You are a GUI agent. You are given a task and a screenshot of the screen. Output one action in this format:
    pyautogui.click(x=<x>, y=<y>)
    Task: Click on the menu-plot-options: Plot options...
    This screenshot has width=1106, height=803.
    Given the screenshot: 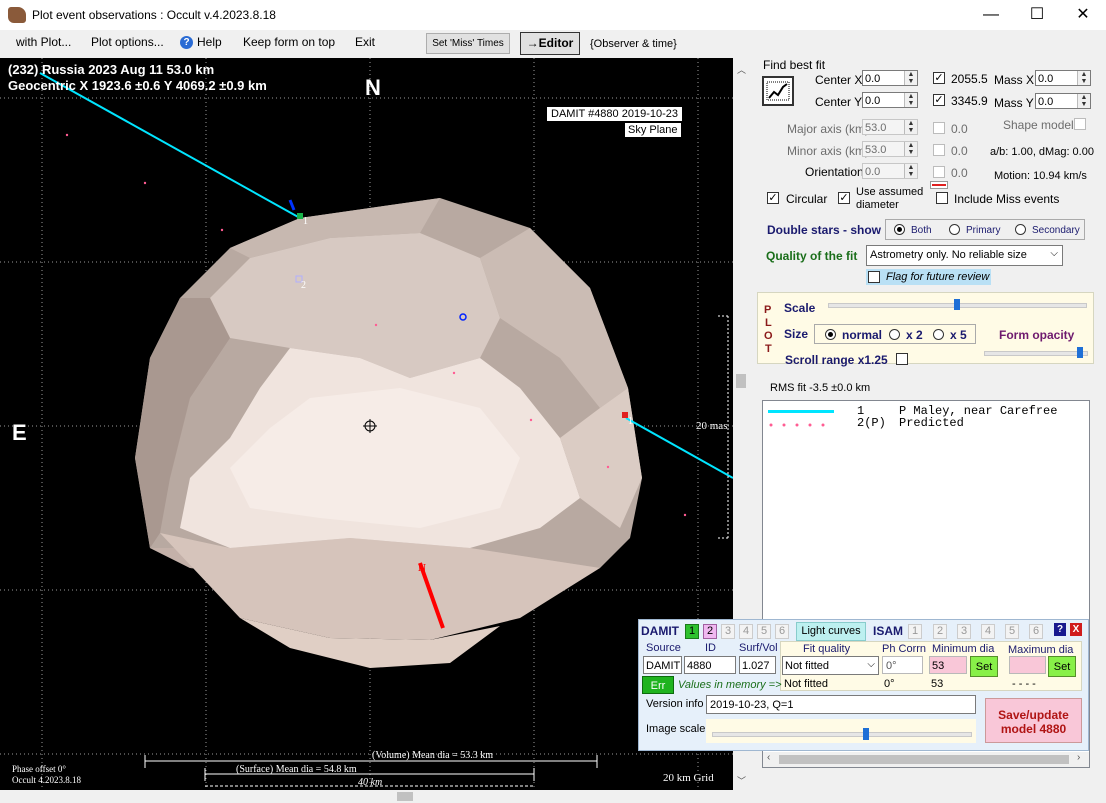 What is the action you would take?
    pyautogui.click(x=127, y=42)
    